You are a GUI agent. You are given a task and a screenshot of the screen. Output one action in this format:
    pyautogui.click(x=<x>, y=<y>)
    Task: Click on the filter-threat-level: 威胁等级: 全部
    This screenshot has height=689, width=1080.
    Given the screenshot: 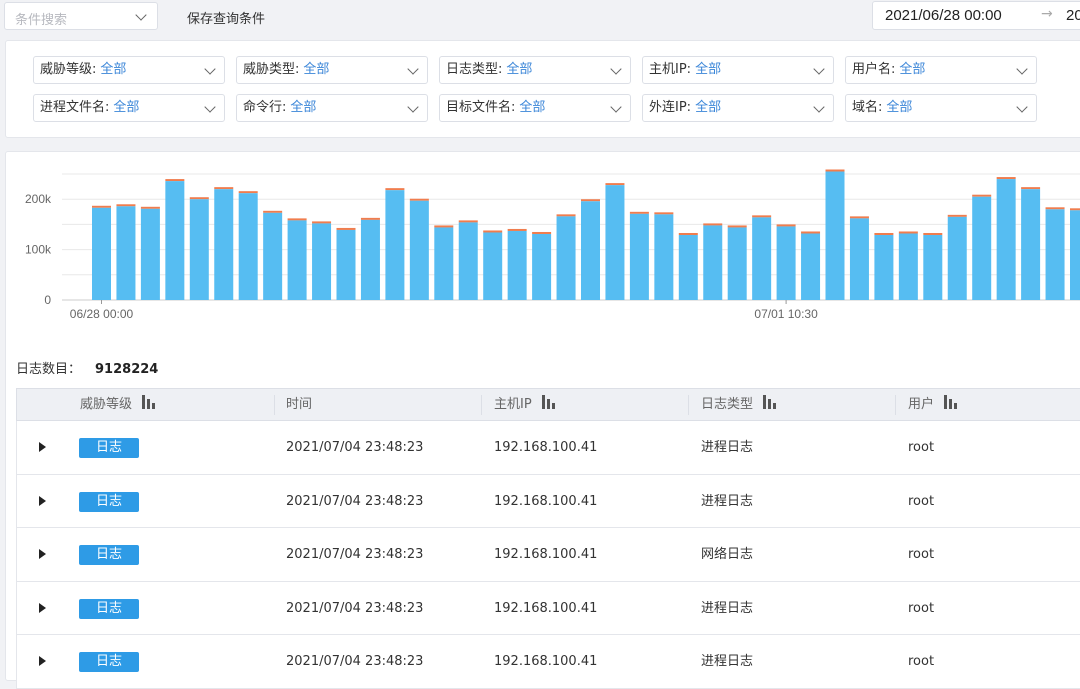 What is the action you would take?
    pyautogui.click(x=129, y=70)
    